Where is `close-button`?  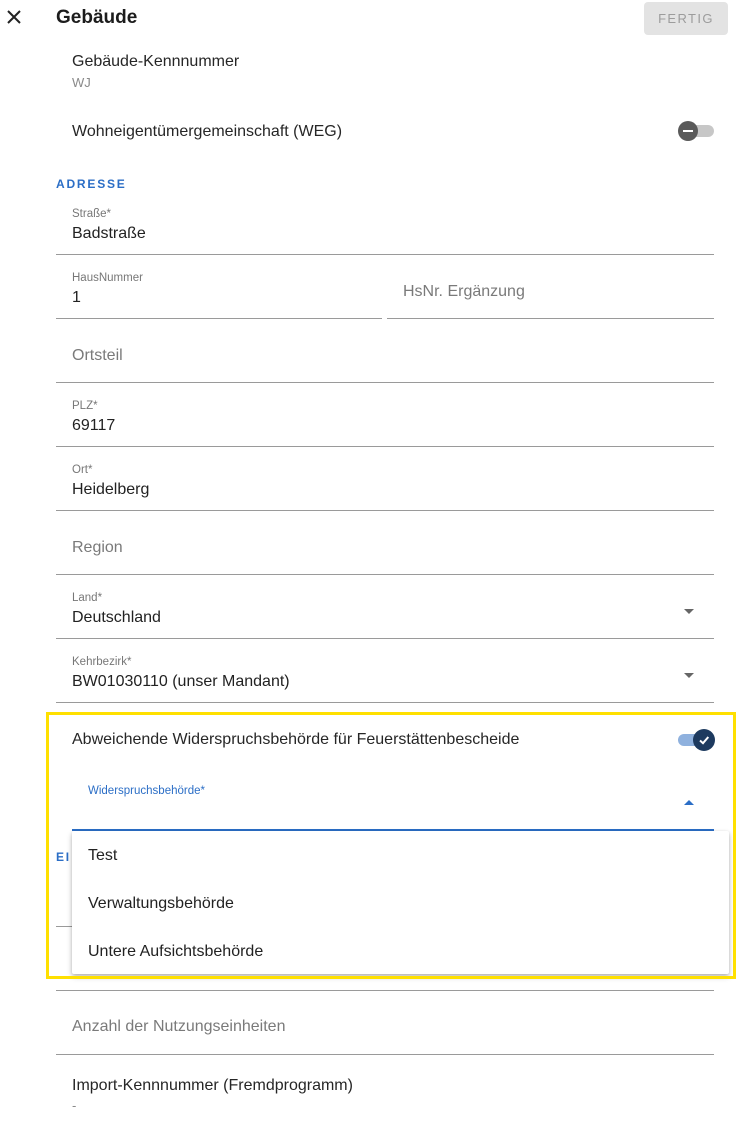 close-button is located at coordinates (14, 17).